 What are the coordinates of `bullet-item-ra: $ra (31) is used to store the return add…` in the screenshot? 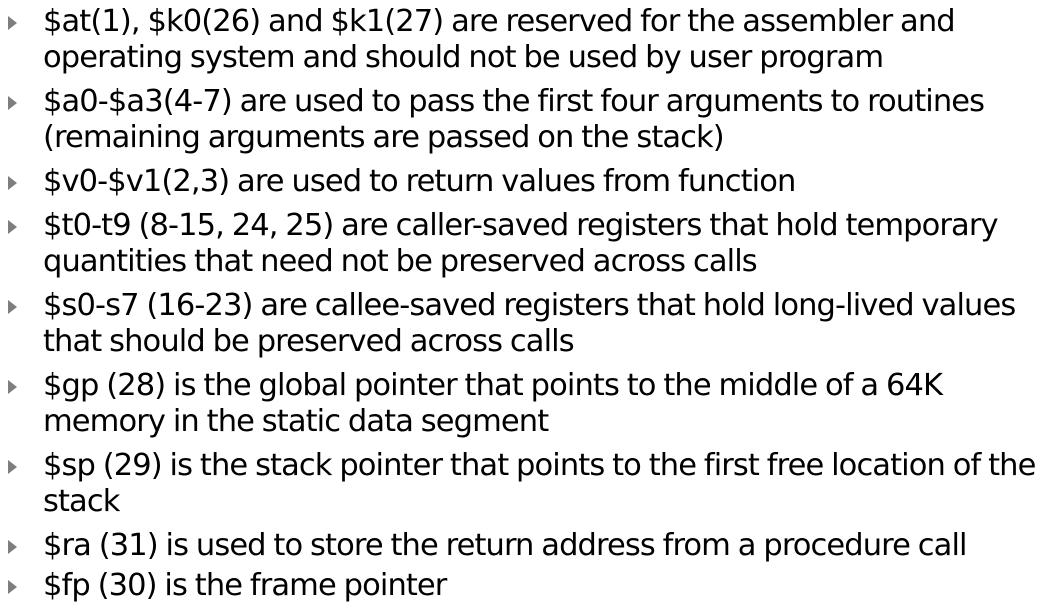 It's located at (527, 546).